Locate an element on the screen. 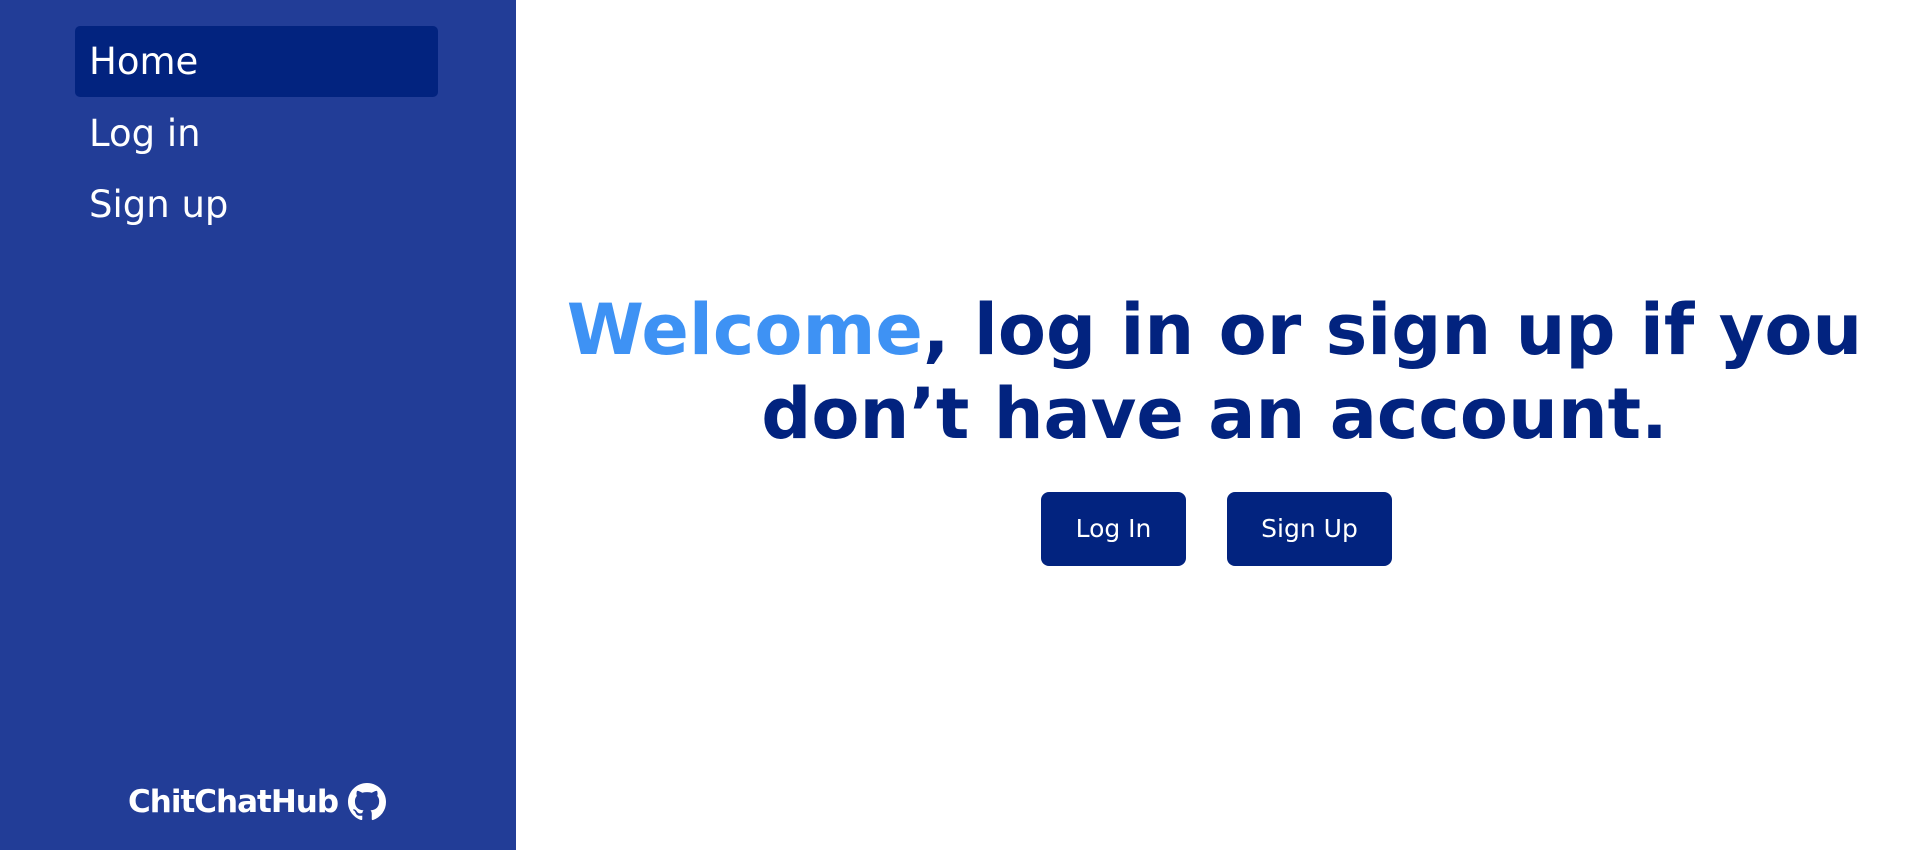  sign-up-button: Sign Up is located at coordinates (1309, 529).